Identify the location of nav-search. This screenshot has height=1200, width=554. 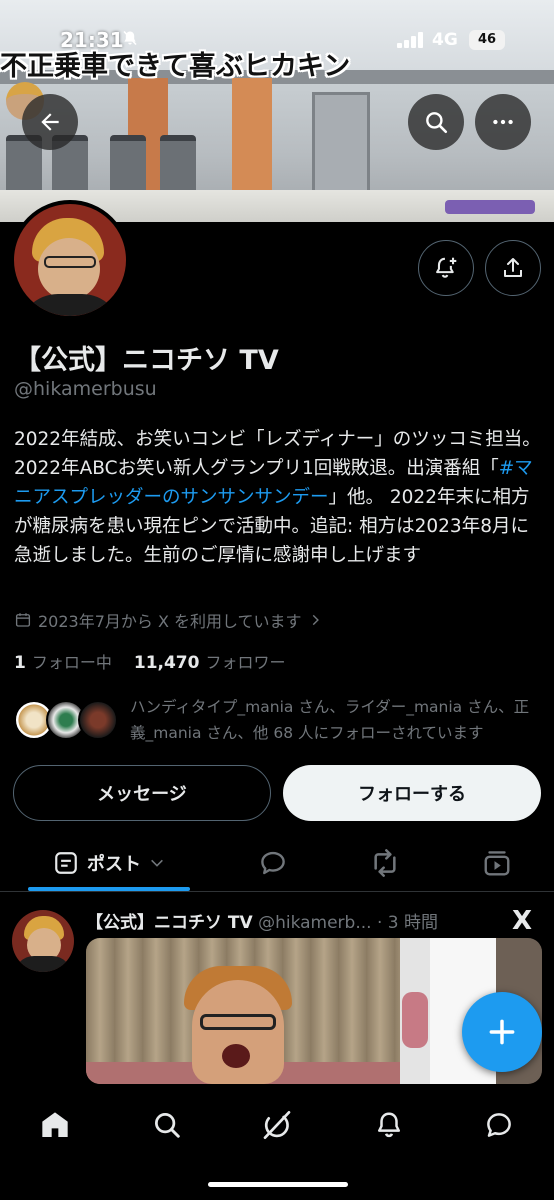
(167, 1125).